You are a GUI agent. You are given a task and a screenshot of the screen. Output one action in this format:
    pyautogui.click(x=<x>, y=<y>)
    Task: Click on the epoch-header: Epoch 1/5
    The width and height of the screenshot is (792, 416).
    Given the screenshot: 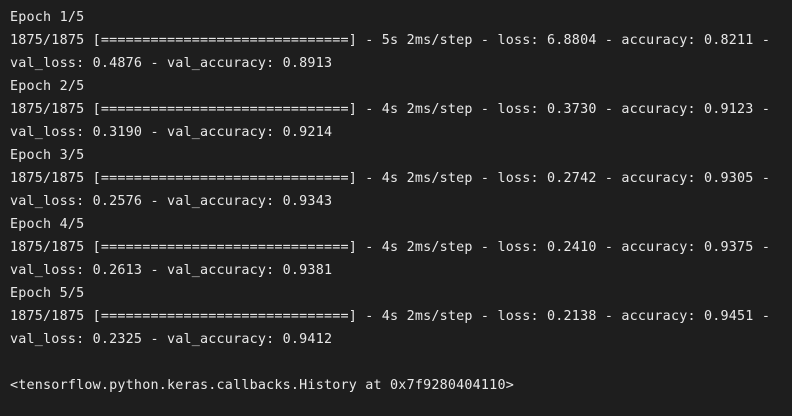 What is the action you would take?
    pyautogui.click(x=47, y=17)
    